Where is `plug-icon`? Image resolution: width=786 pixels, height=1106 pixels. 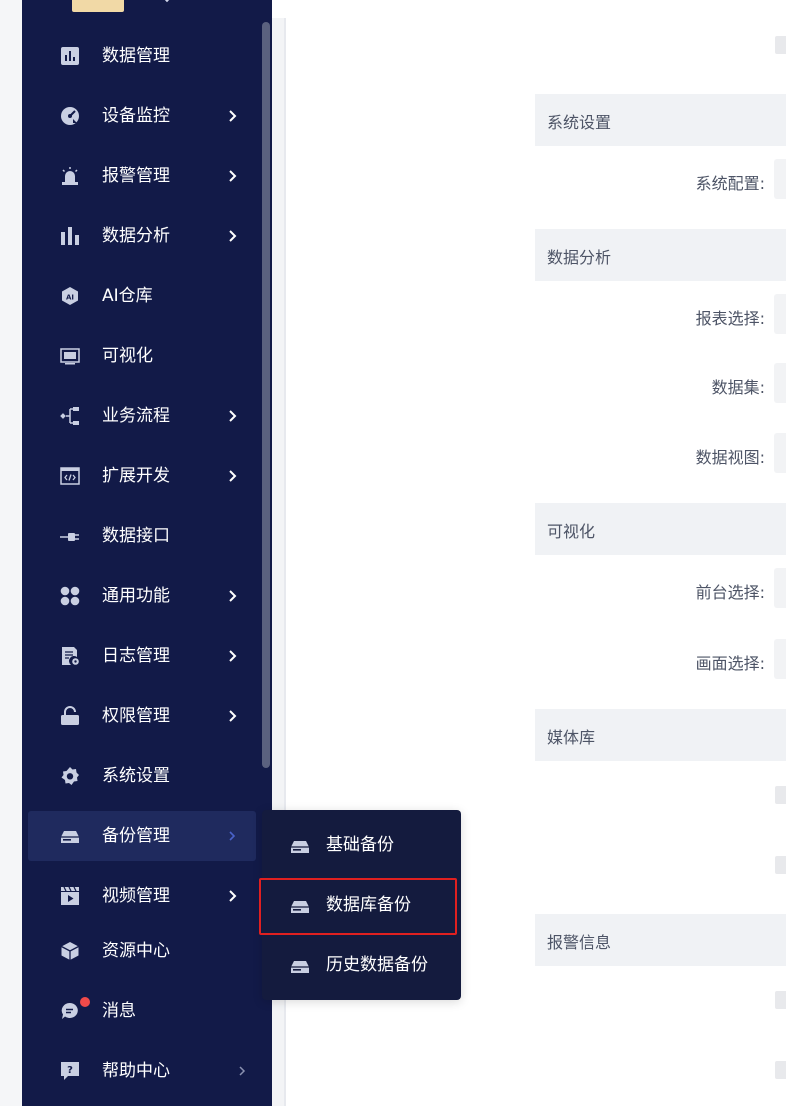
plug-icon is located at coordinates (70, 536).